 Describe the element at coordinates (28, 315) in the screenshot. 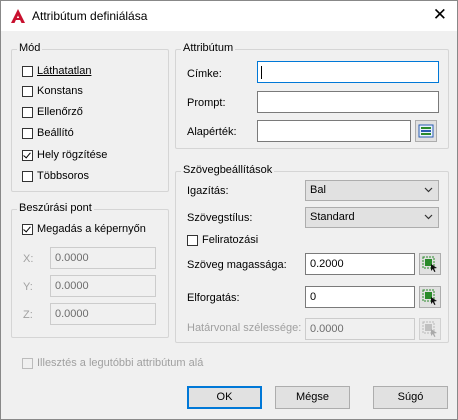

I see `z-label: Z:` at that location.